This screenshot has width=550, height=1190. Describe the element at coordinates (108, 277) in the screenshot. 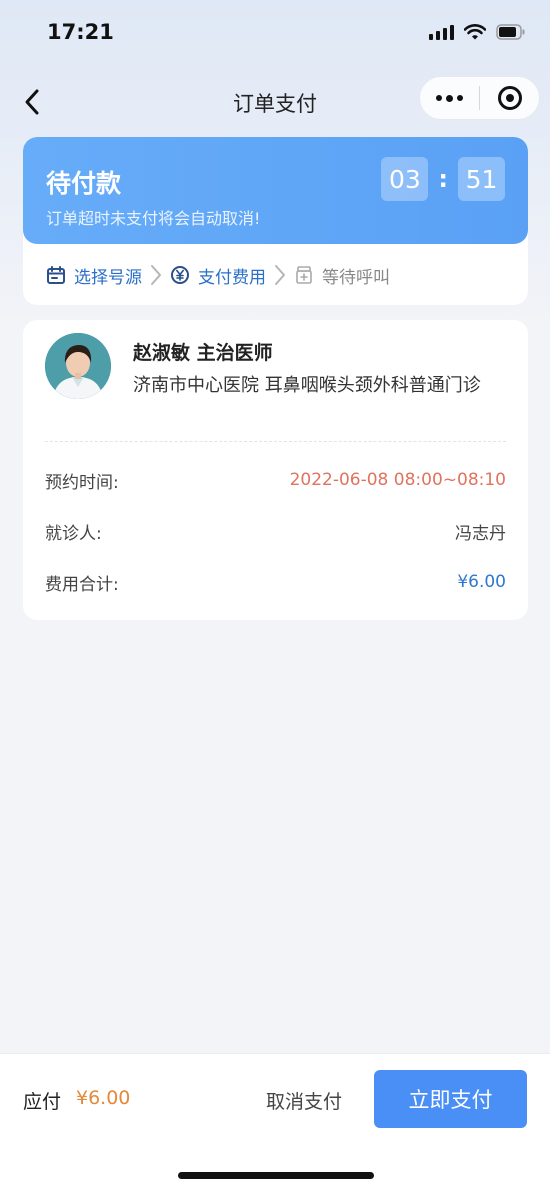

I see `step-label: 选择号源` at that location.